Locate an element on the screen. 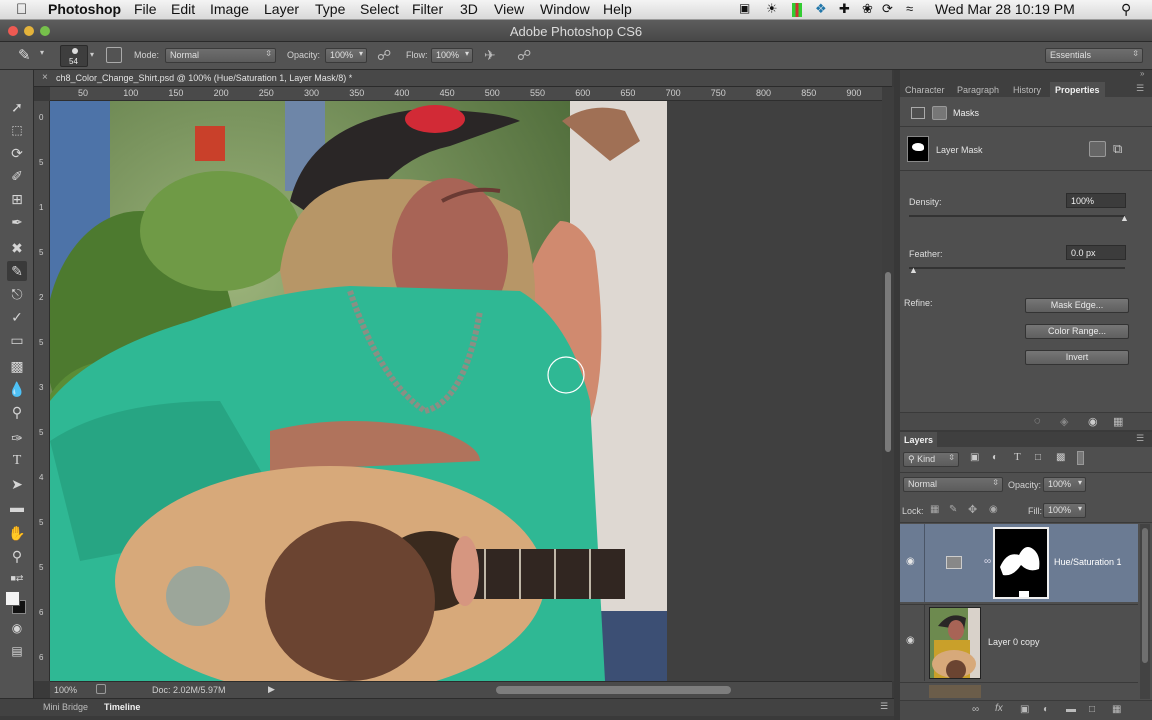 The width and height of the screenshot is (1152, 720). layer-name: Hue/Saturation 1 is located at coordinates (1088, 562).